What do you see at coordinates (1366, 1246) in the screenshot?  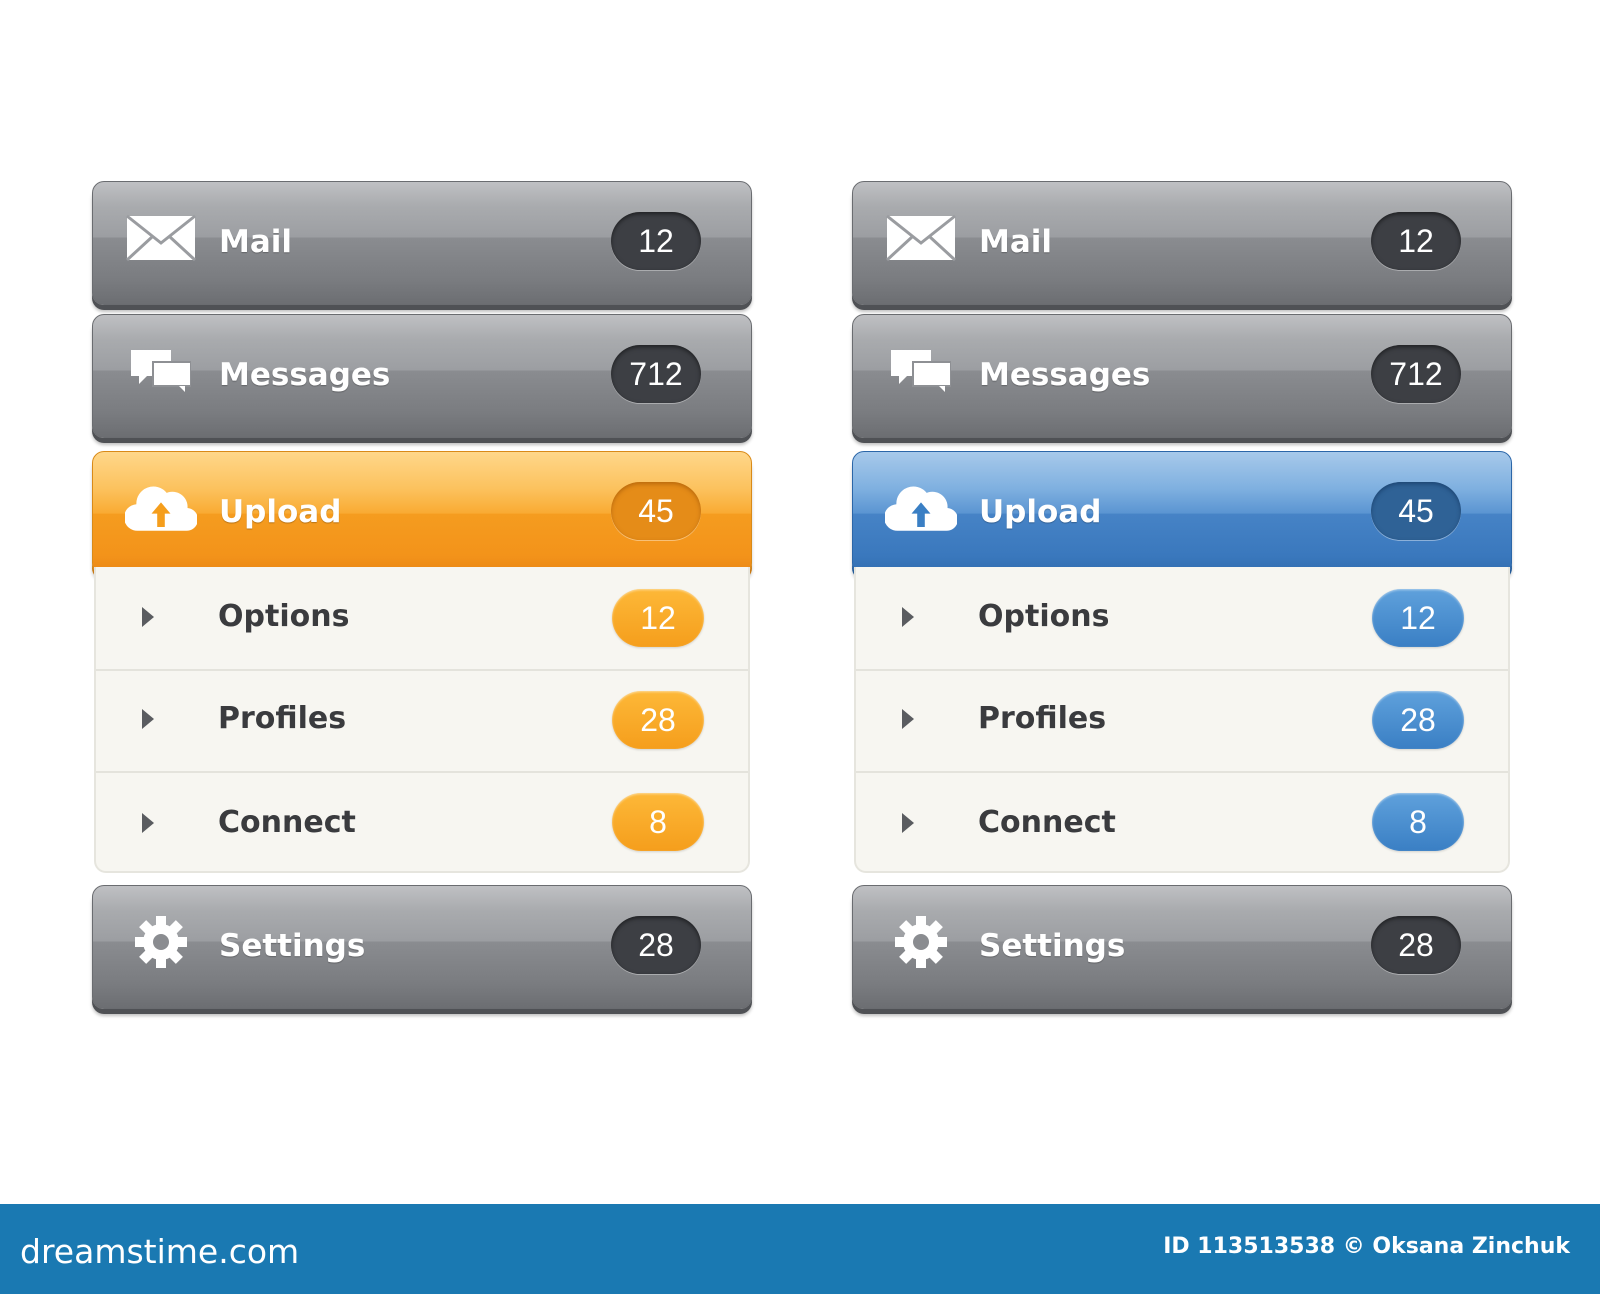 I see `image-credit: ID 113513538 © Oksana Zinchuk` at bounding box center [1366, 1246].